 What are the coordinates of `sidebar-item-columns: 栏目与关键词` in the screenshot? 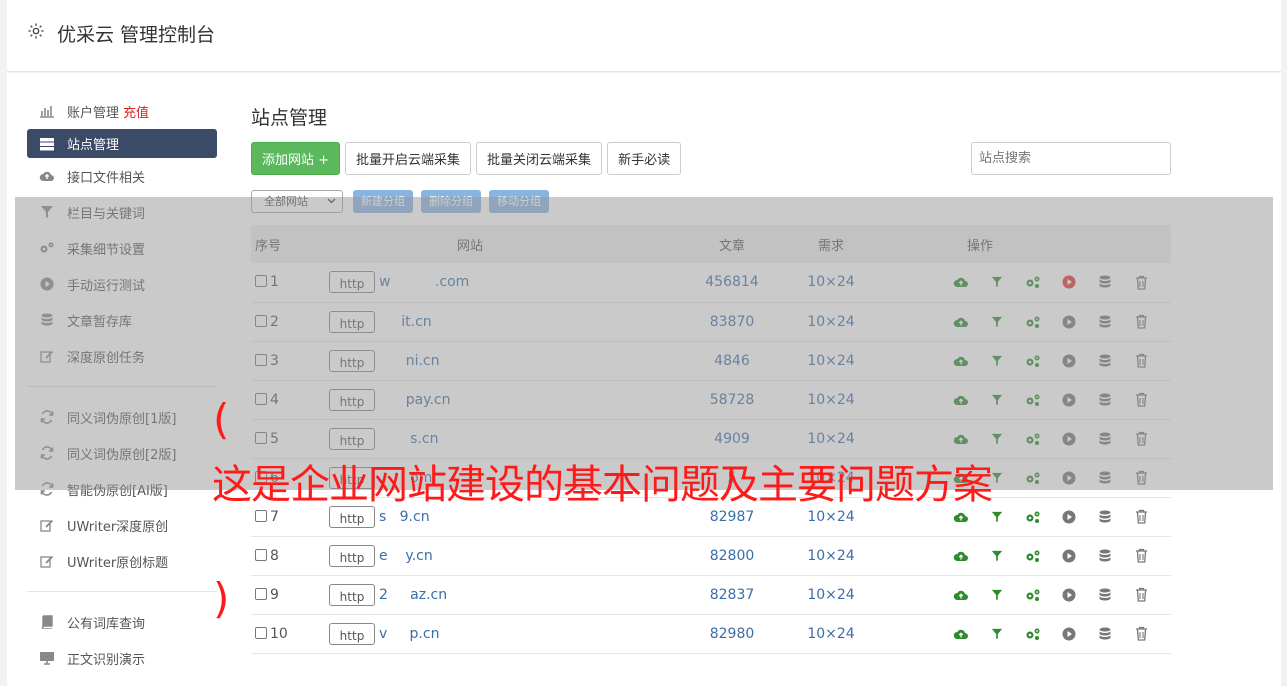 It's located at (122, 212).